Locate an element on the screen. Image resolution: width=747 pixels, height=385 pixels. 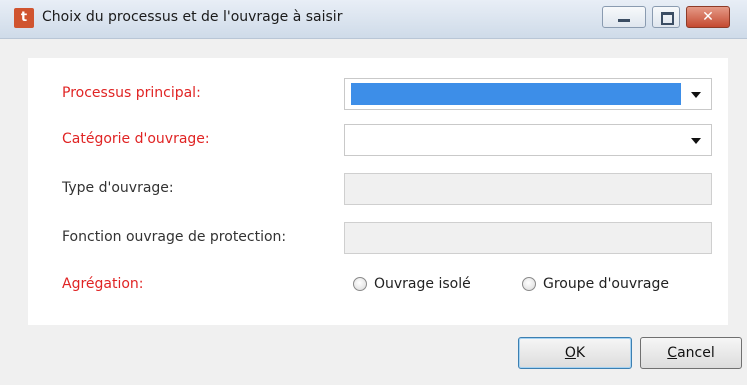
processus-principal-dropdown is located at coordinates (528, 94).